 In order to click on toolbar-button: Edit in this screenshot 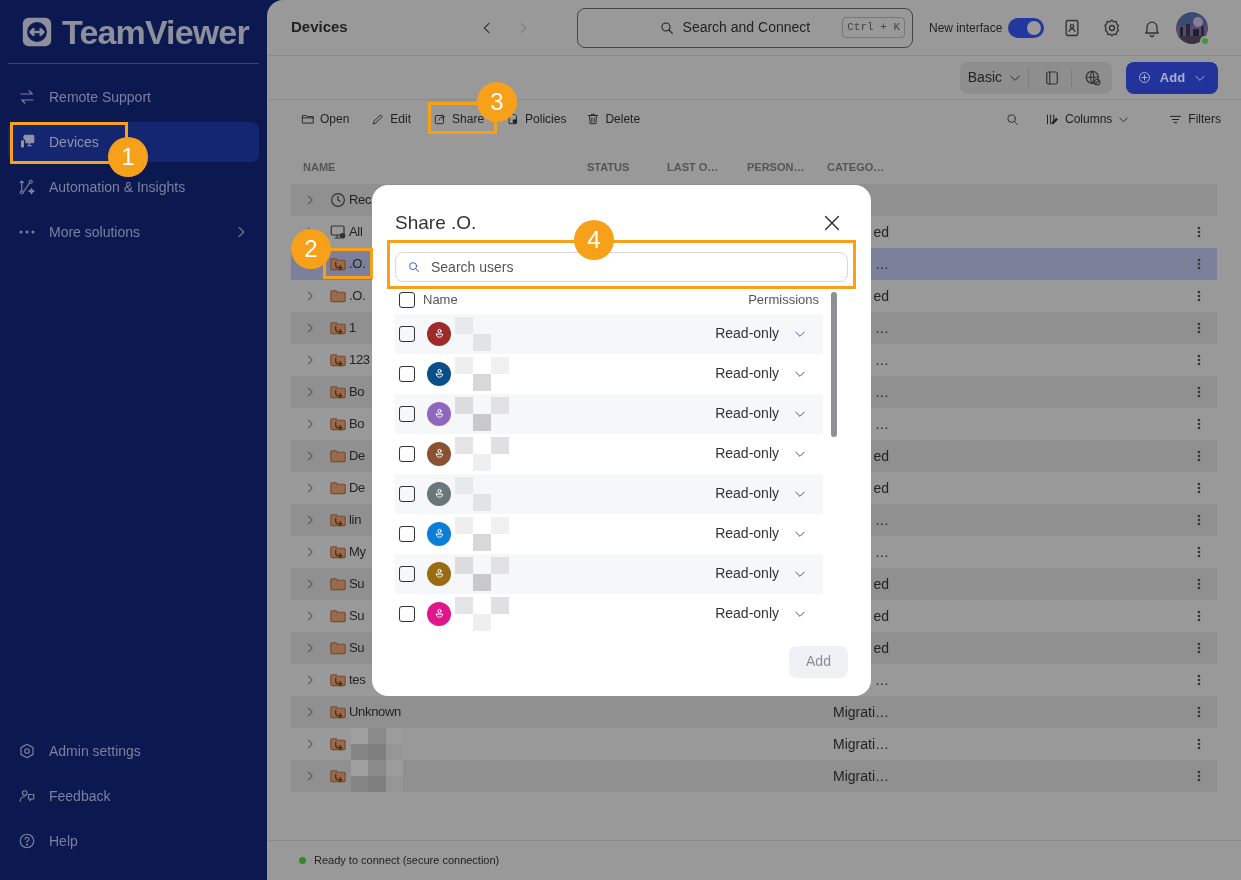, I will do `click(391, 119)`.